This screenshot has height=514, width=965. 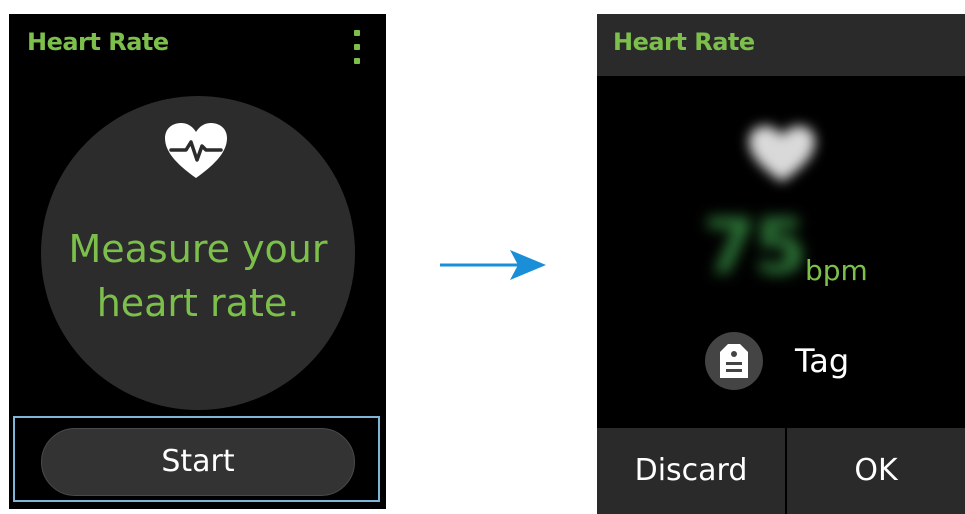 What do you see at coordinates (493, 265) in the screenshot?
I see `arrow-right-icon` at bounding box center [493, 265].